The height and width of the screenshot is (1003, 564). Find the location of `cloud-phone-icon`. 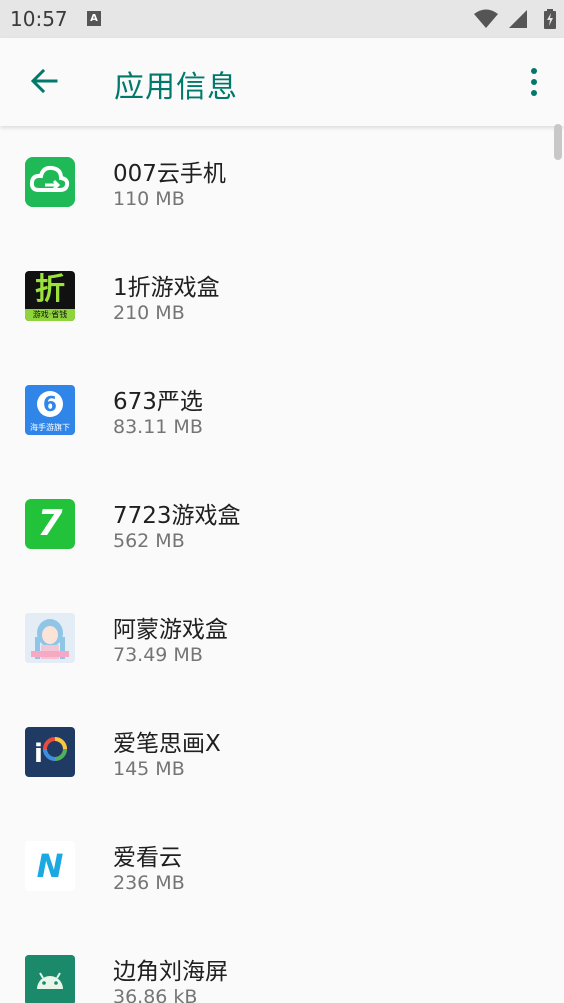

cloud-phone-icon is located at coordinates (50, 182).